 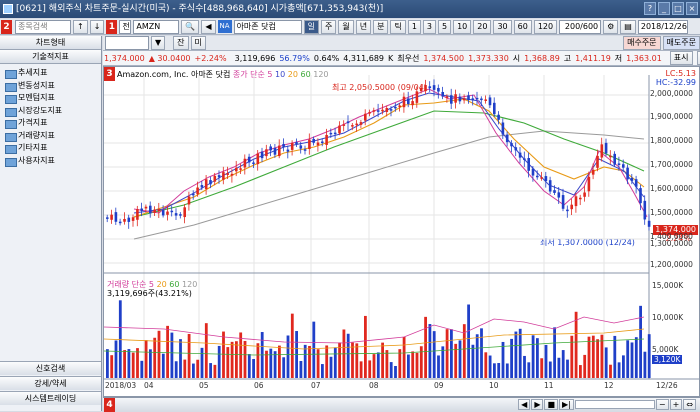 What do you see at coordinates (678, 8) in the screenshot?
I see `maximize-button: □` at bounding box center [678, 8].